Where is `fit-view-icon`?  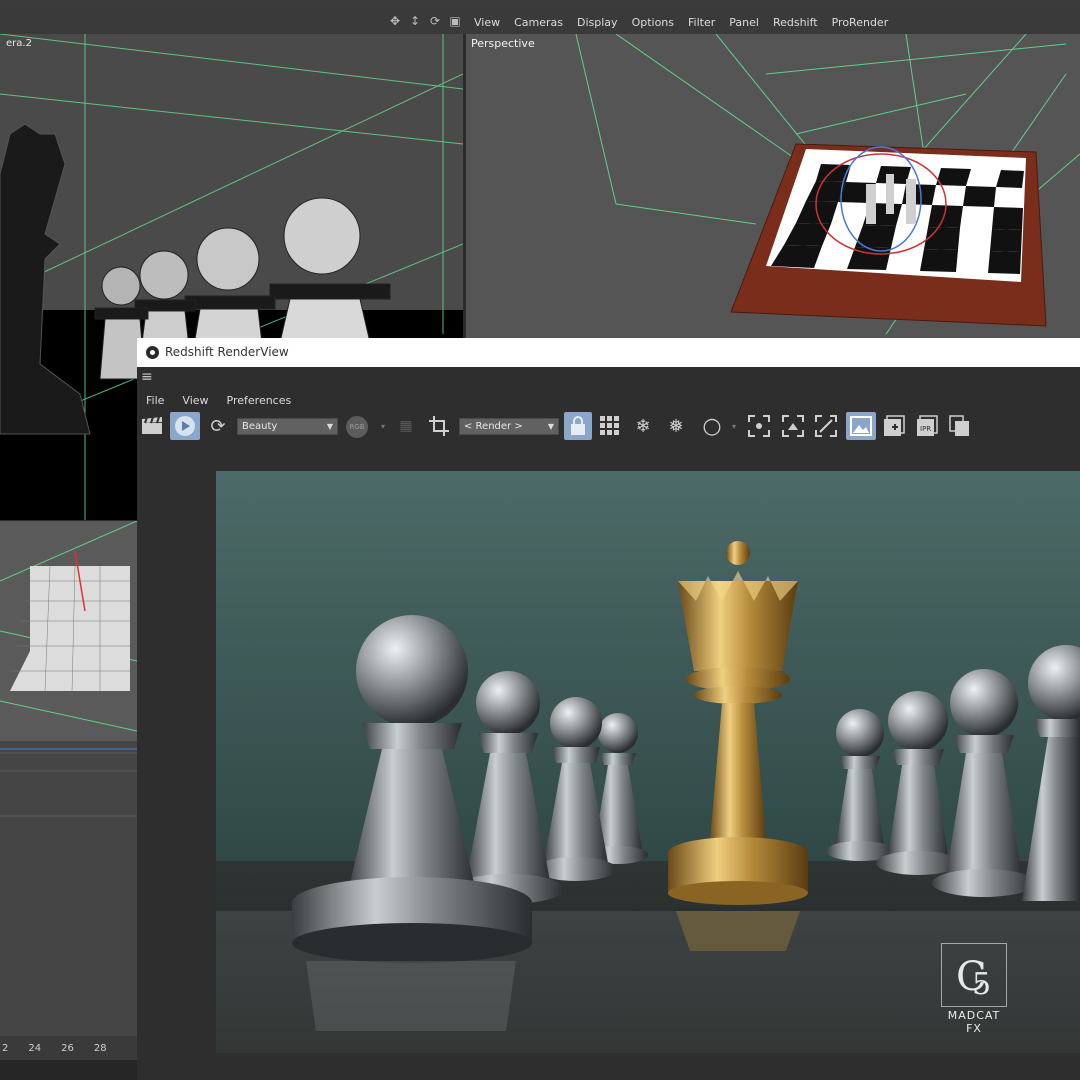
fit-view-icon is located at coordinates (793, 426).